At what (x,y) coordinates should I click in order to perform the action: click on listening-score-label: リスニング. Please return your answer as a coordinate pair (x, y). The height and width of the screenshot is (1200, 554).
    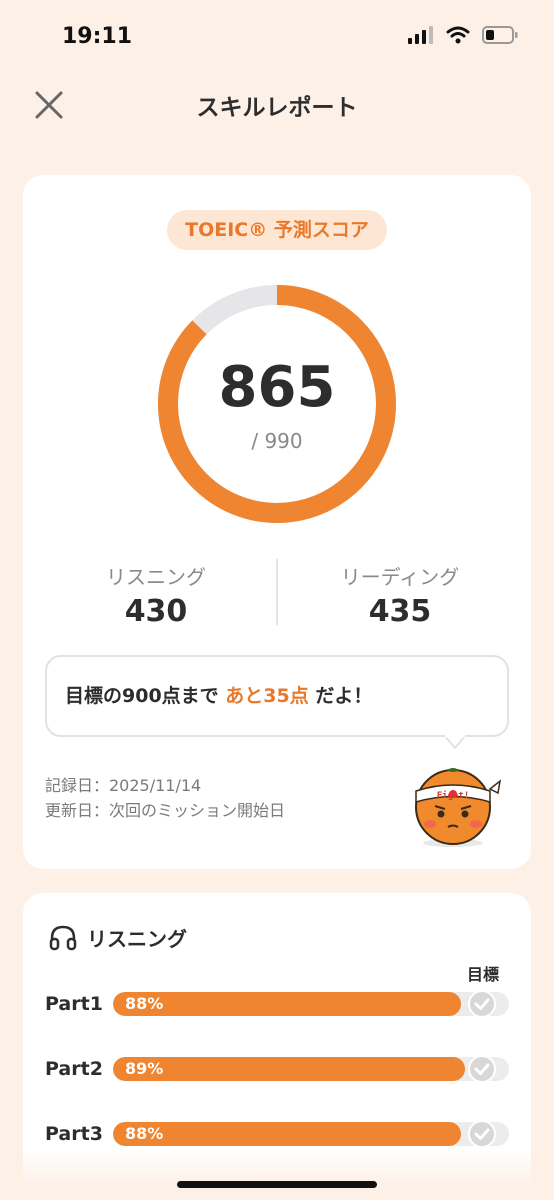
    Looking at the image, I should click on (156, 577).